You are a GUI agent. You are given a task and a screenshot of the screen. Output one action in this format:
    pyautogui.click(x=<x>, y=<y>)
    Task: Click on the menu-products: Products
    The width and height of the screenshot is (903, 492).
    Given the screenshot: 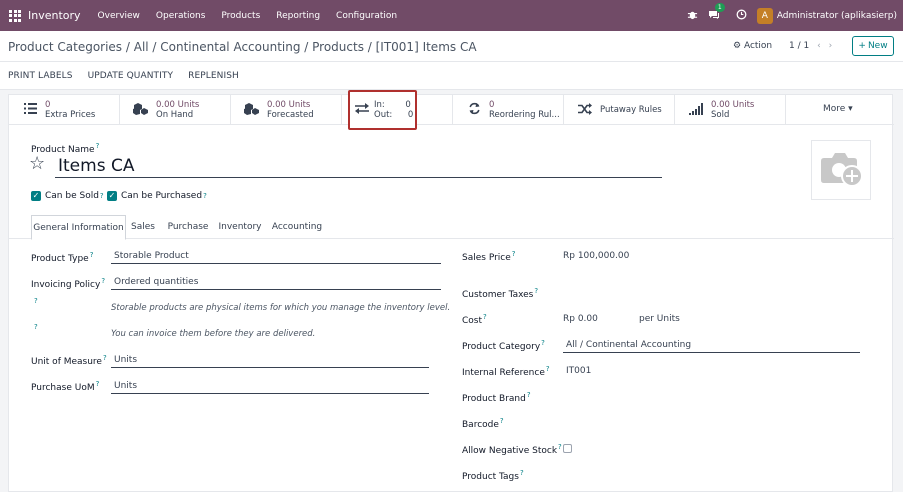 What is the action you would take?
    pyautogui.click(x=240, y=16)
    